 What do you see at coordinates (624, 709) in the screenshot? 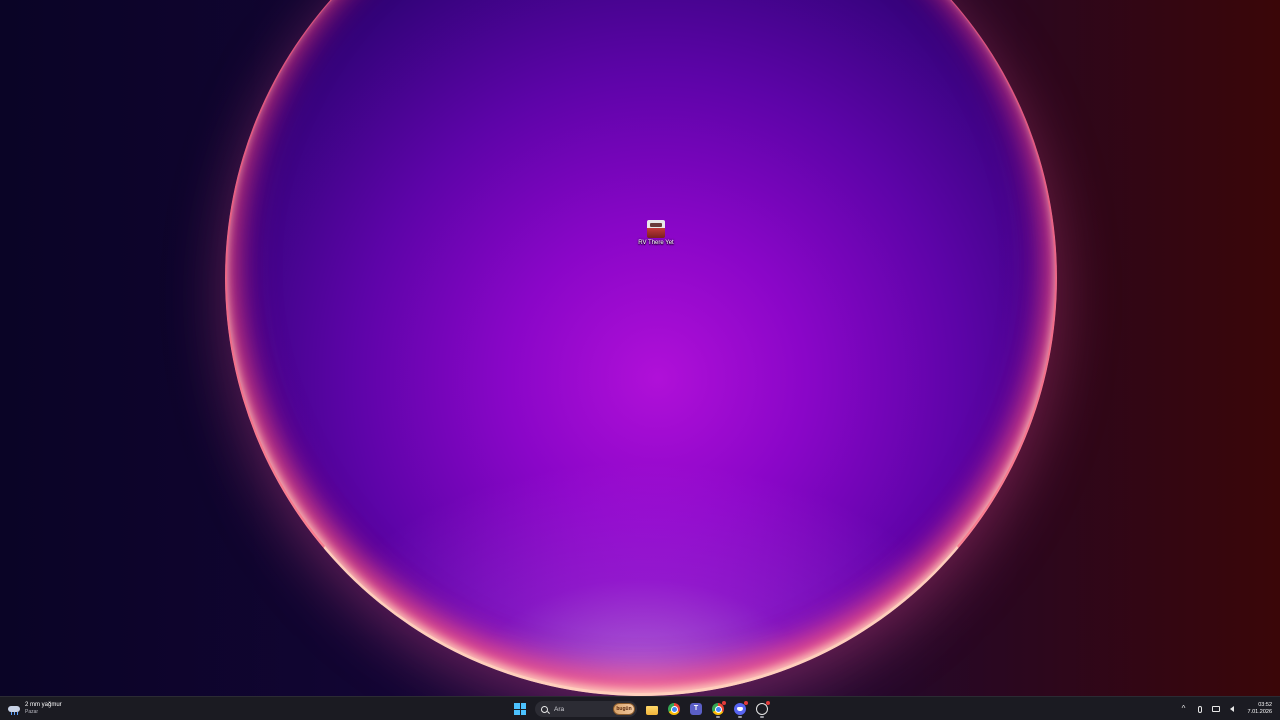
I see `search-highlight-badge: bugün` at bounding box center [624, 709].